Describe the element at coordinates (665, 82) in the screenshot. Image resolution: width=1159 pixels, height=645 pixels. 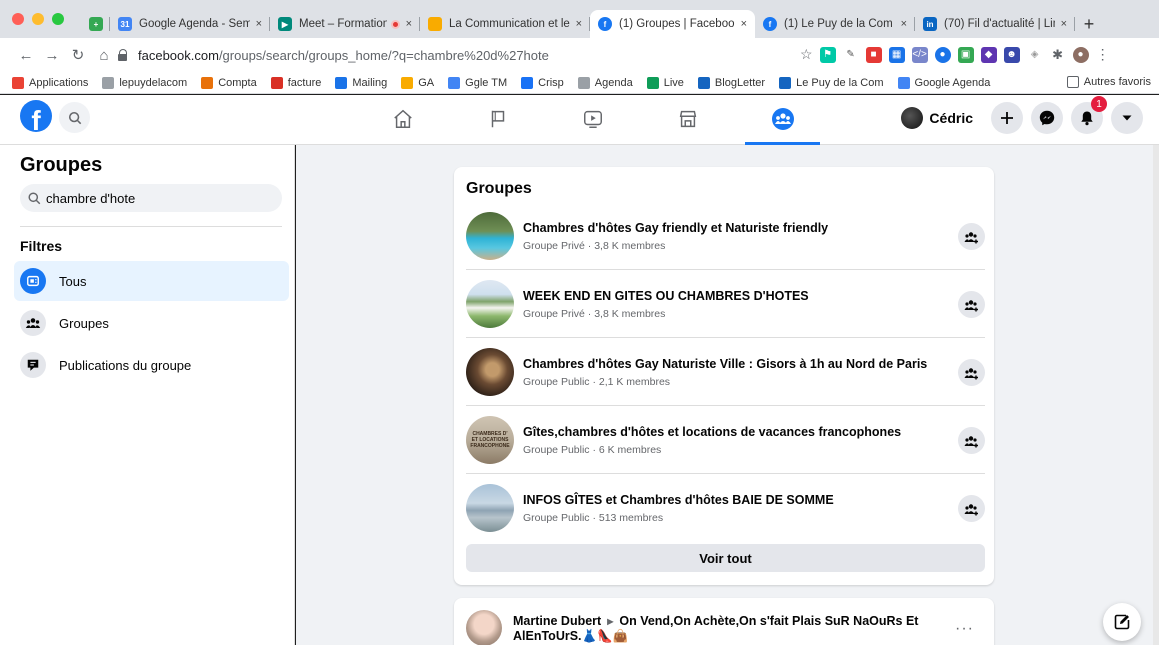
I see `bookmark-item: Live` at that location.